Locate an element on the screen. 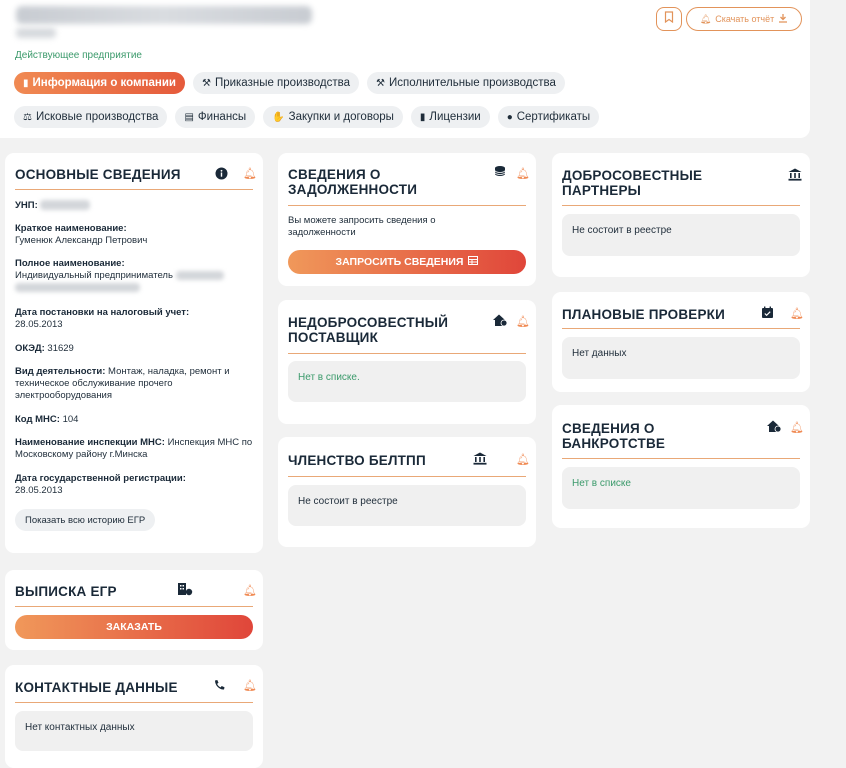 The image size is (846, 768). bankruptcy-title: СВЕДЕНИЯ О БАНКРОТСТВЕ is located at coordinates (614, 436).